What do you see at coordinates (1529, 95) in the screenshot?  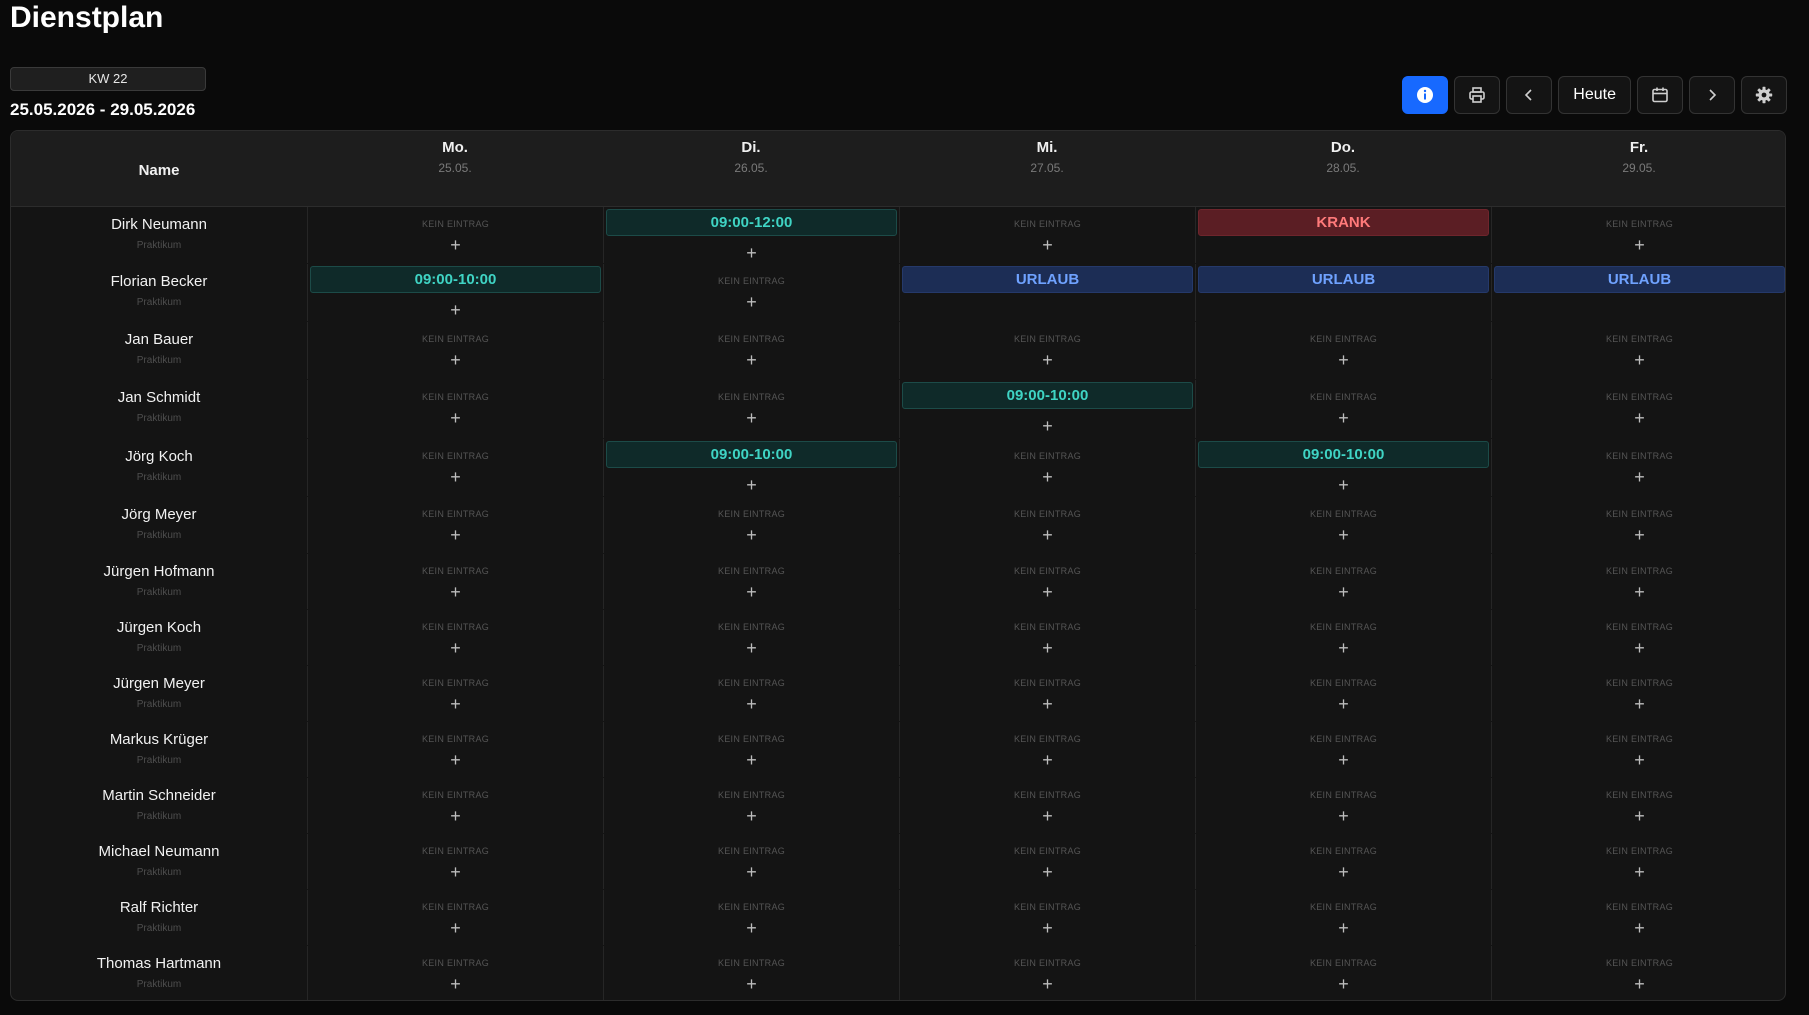 I see `prev-week-button` at bounding box center [1529, 95].